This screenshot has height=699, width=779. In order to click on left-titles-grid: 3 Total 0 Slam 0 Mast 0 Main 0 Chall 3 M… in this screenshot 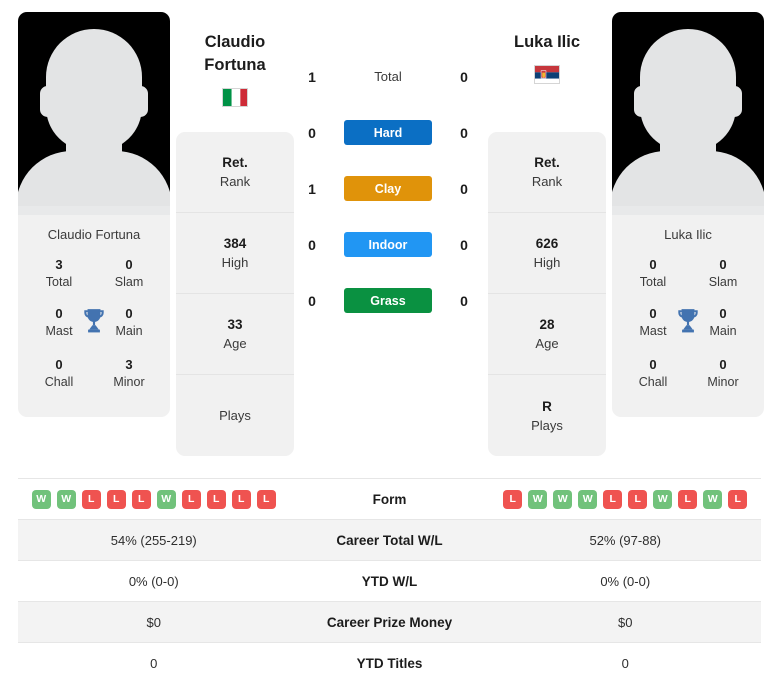, I will do `click(94, 334)`.